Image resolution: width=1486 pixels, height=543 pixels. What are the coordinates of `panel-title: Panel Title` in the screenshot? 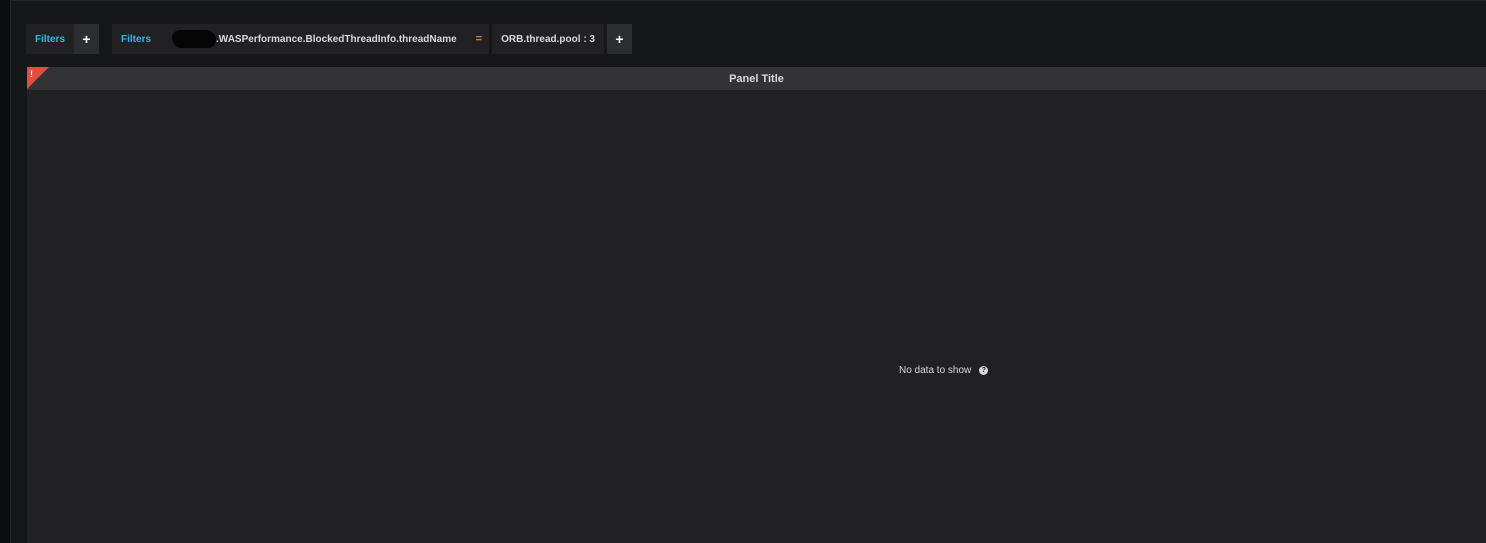 It's located at (756, 79).